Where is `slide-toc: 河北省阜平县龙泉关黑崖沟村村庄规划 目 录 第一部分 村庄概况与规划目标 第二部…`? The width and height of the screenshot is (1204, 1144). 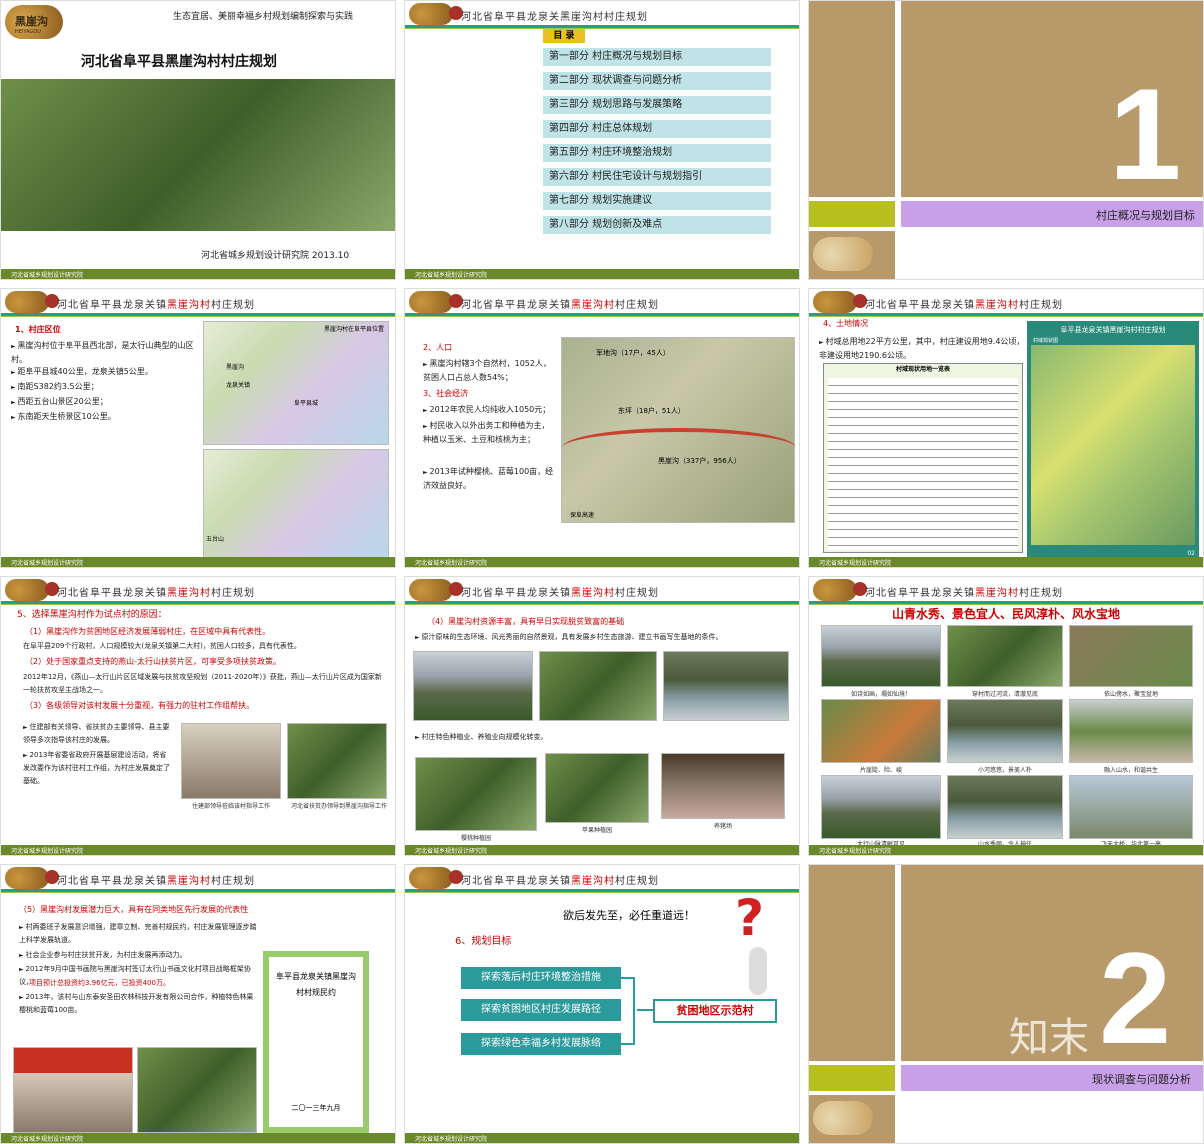
slide-toc: 河北省阜平县龙泉关黑崖沟村村庄规划 目 录 第一部分 村庄概况与规划目标 第二部… is located at coordinates (602, 140).